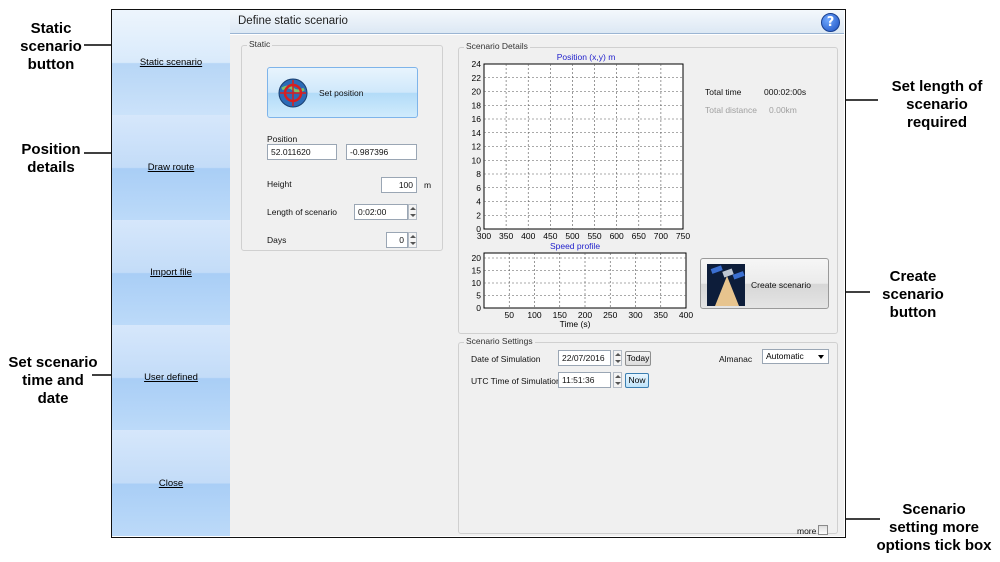 The width and height of the screenshot is (1000, 562). I want to click on set-position-label: Set position, so click(341, 93).